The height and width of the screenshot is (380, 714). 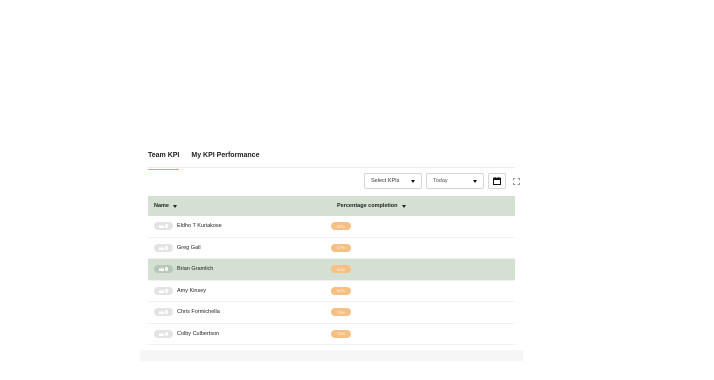 I want to click on percent-cell: 74%, so click(x=341, y=333).